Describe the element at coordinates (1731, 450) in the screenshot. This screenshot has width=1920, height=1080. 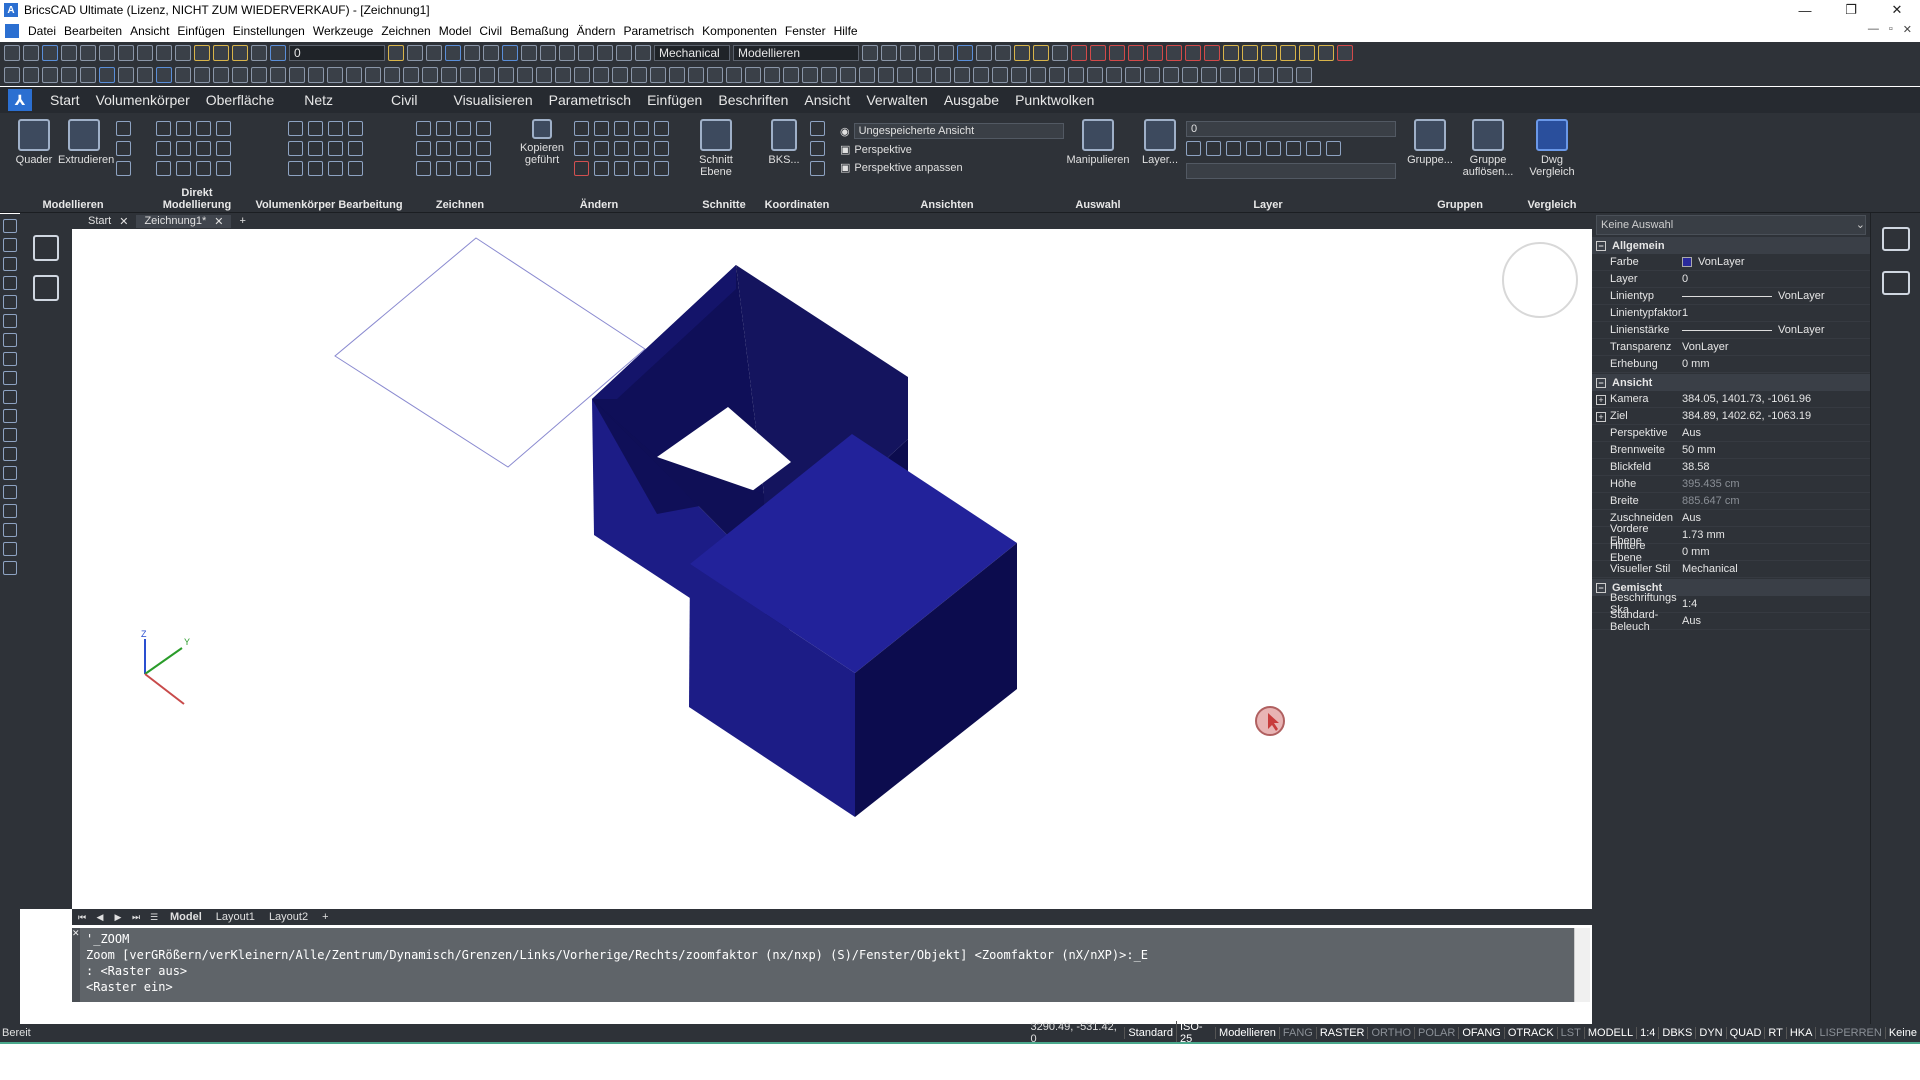
I see `prop-row: Brennweite 50 mm` at that location.